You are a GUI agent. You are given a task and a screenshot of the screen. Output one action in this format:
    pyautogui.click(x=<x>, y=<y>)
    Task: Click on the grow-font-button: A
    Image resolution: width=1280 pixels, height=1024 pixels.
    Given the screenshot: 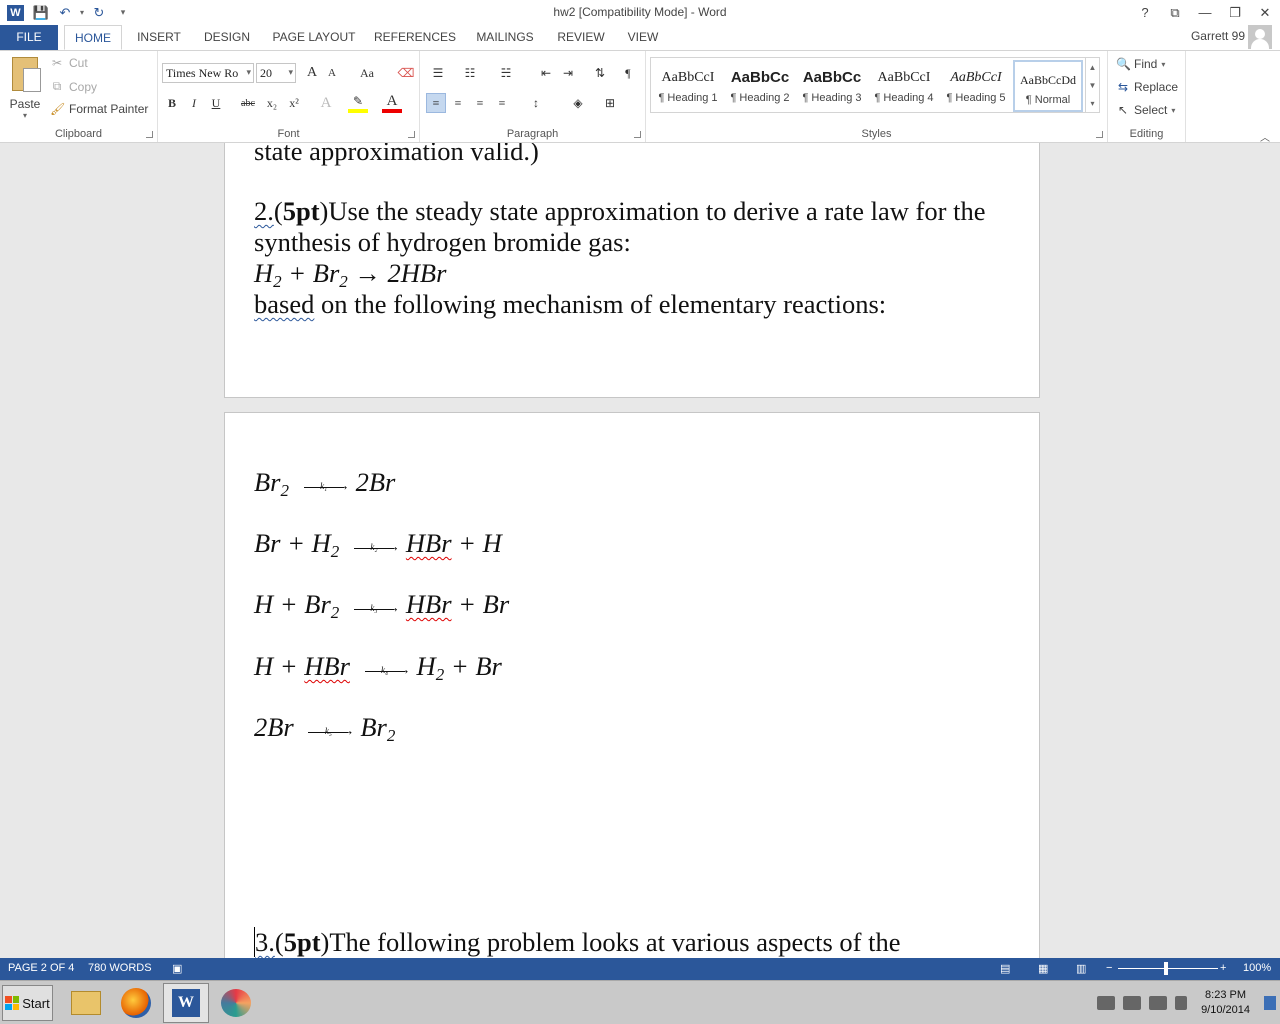 What is the action you would take?
    pyautogui.click(x=312, y=73)
    